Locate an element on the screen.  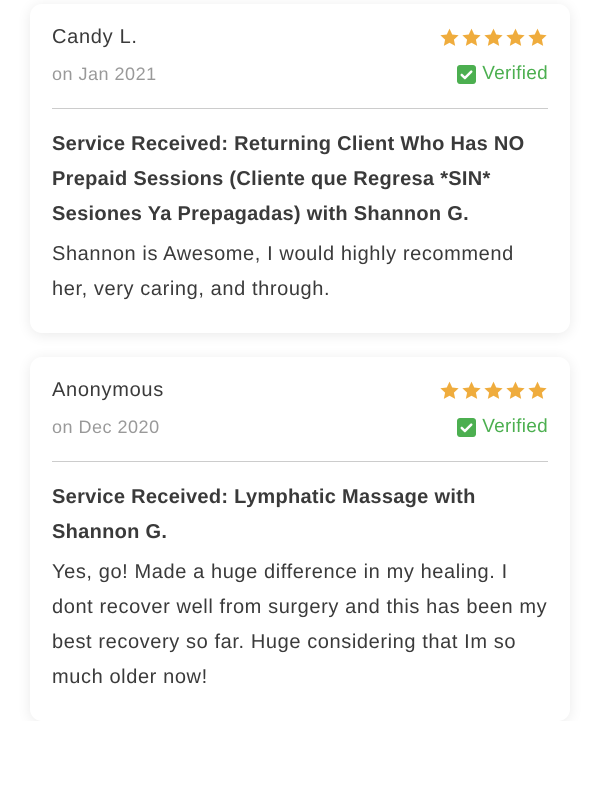
review-date: on Jan 2021 is located at coordinates (104, 74).